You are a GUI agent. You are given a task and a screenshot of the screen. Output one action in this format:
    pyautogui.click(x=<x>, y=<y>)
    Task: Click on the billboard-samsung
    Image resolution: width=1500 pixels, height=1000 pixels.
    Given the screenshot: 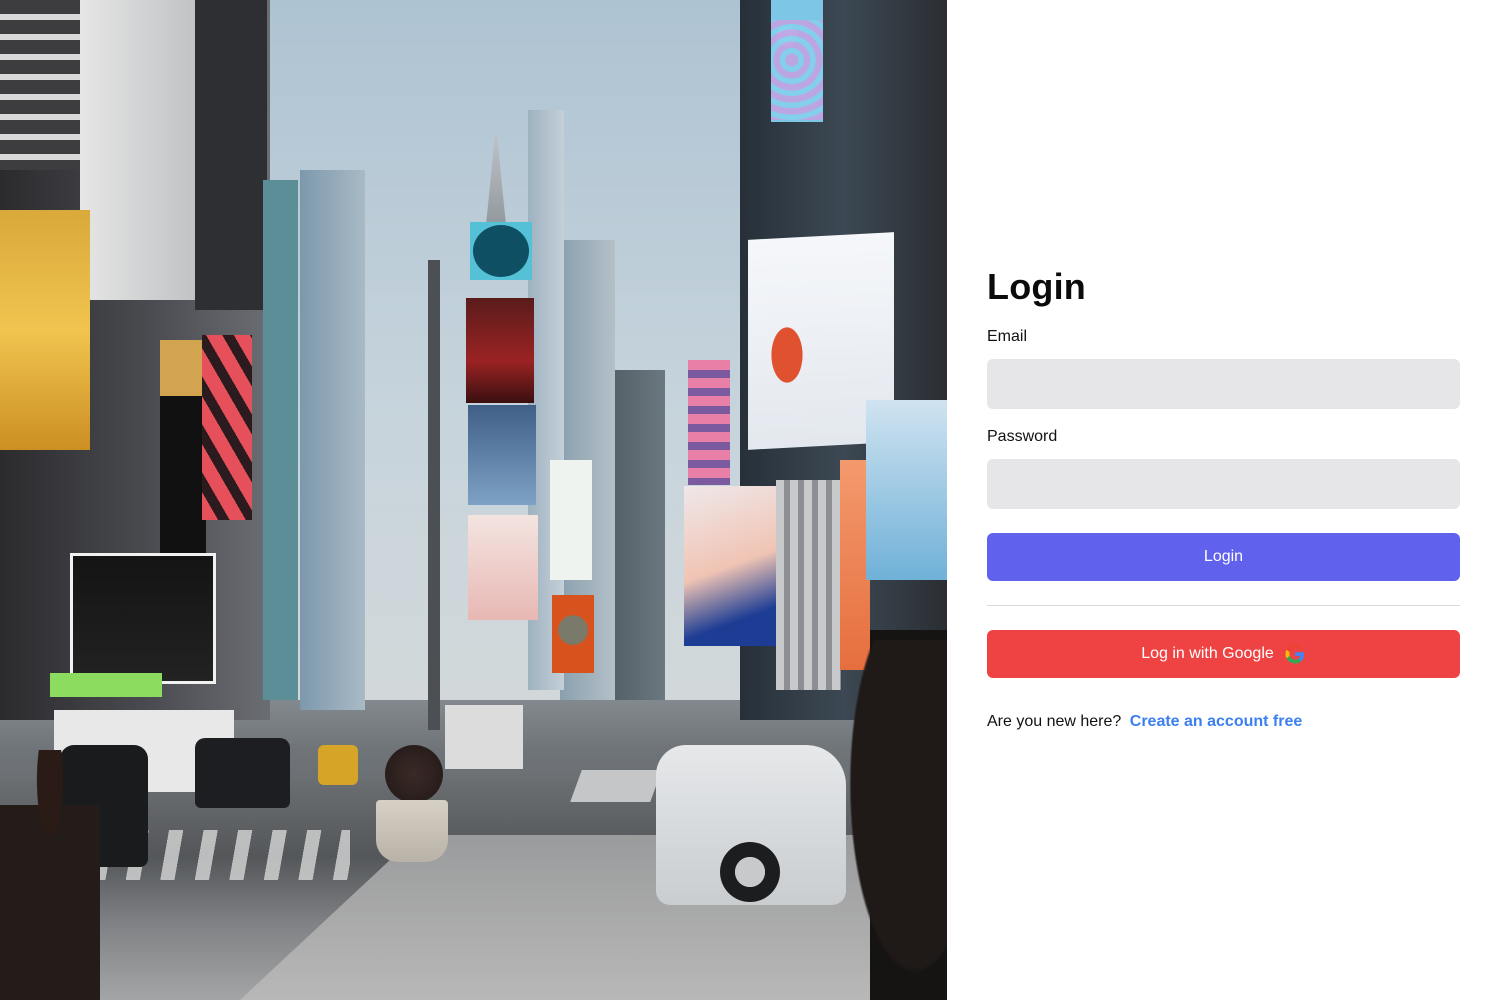 What is the action you would take?
    pyautogui.click(x=502, y=455)
    